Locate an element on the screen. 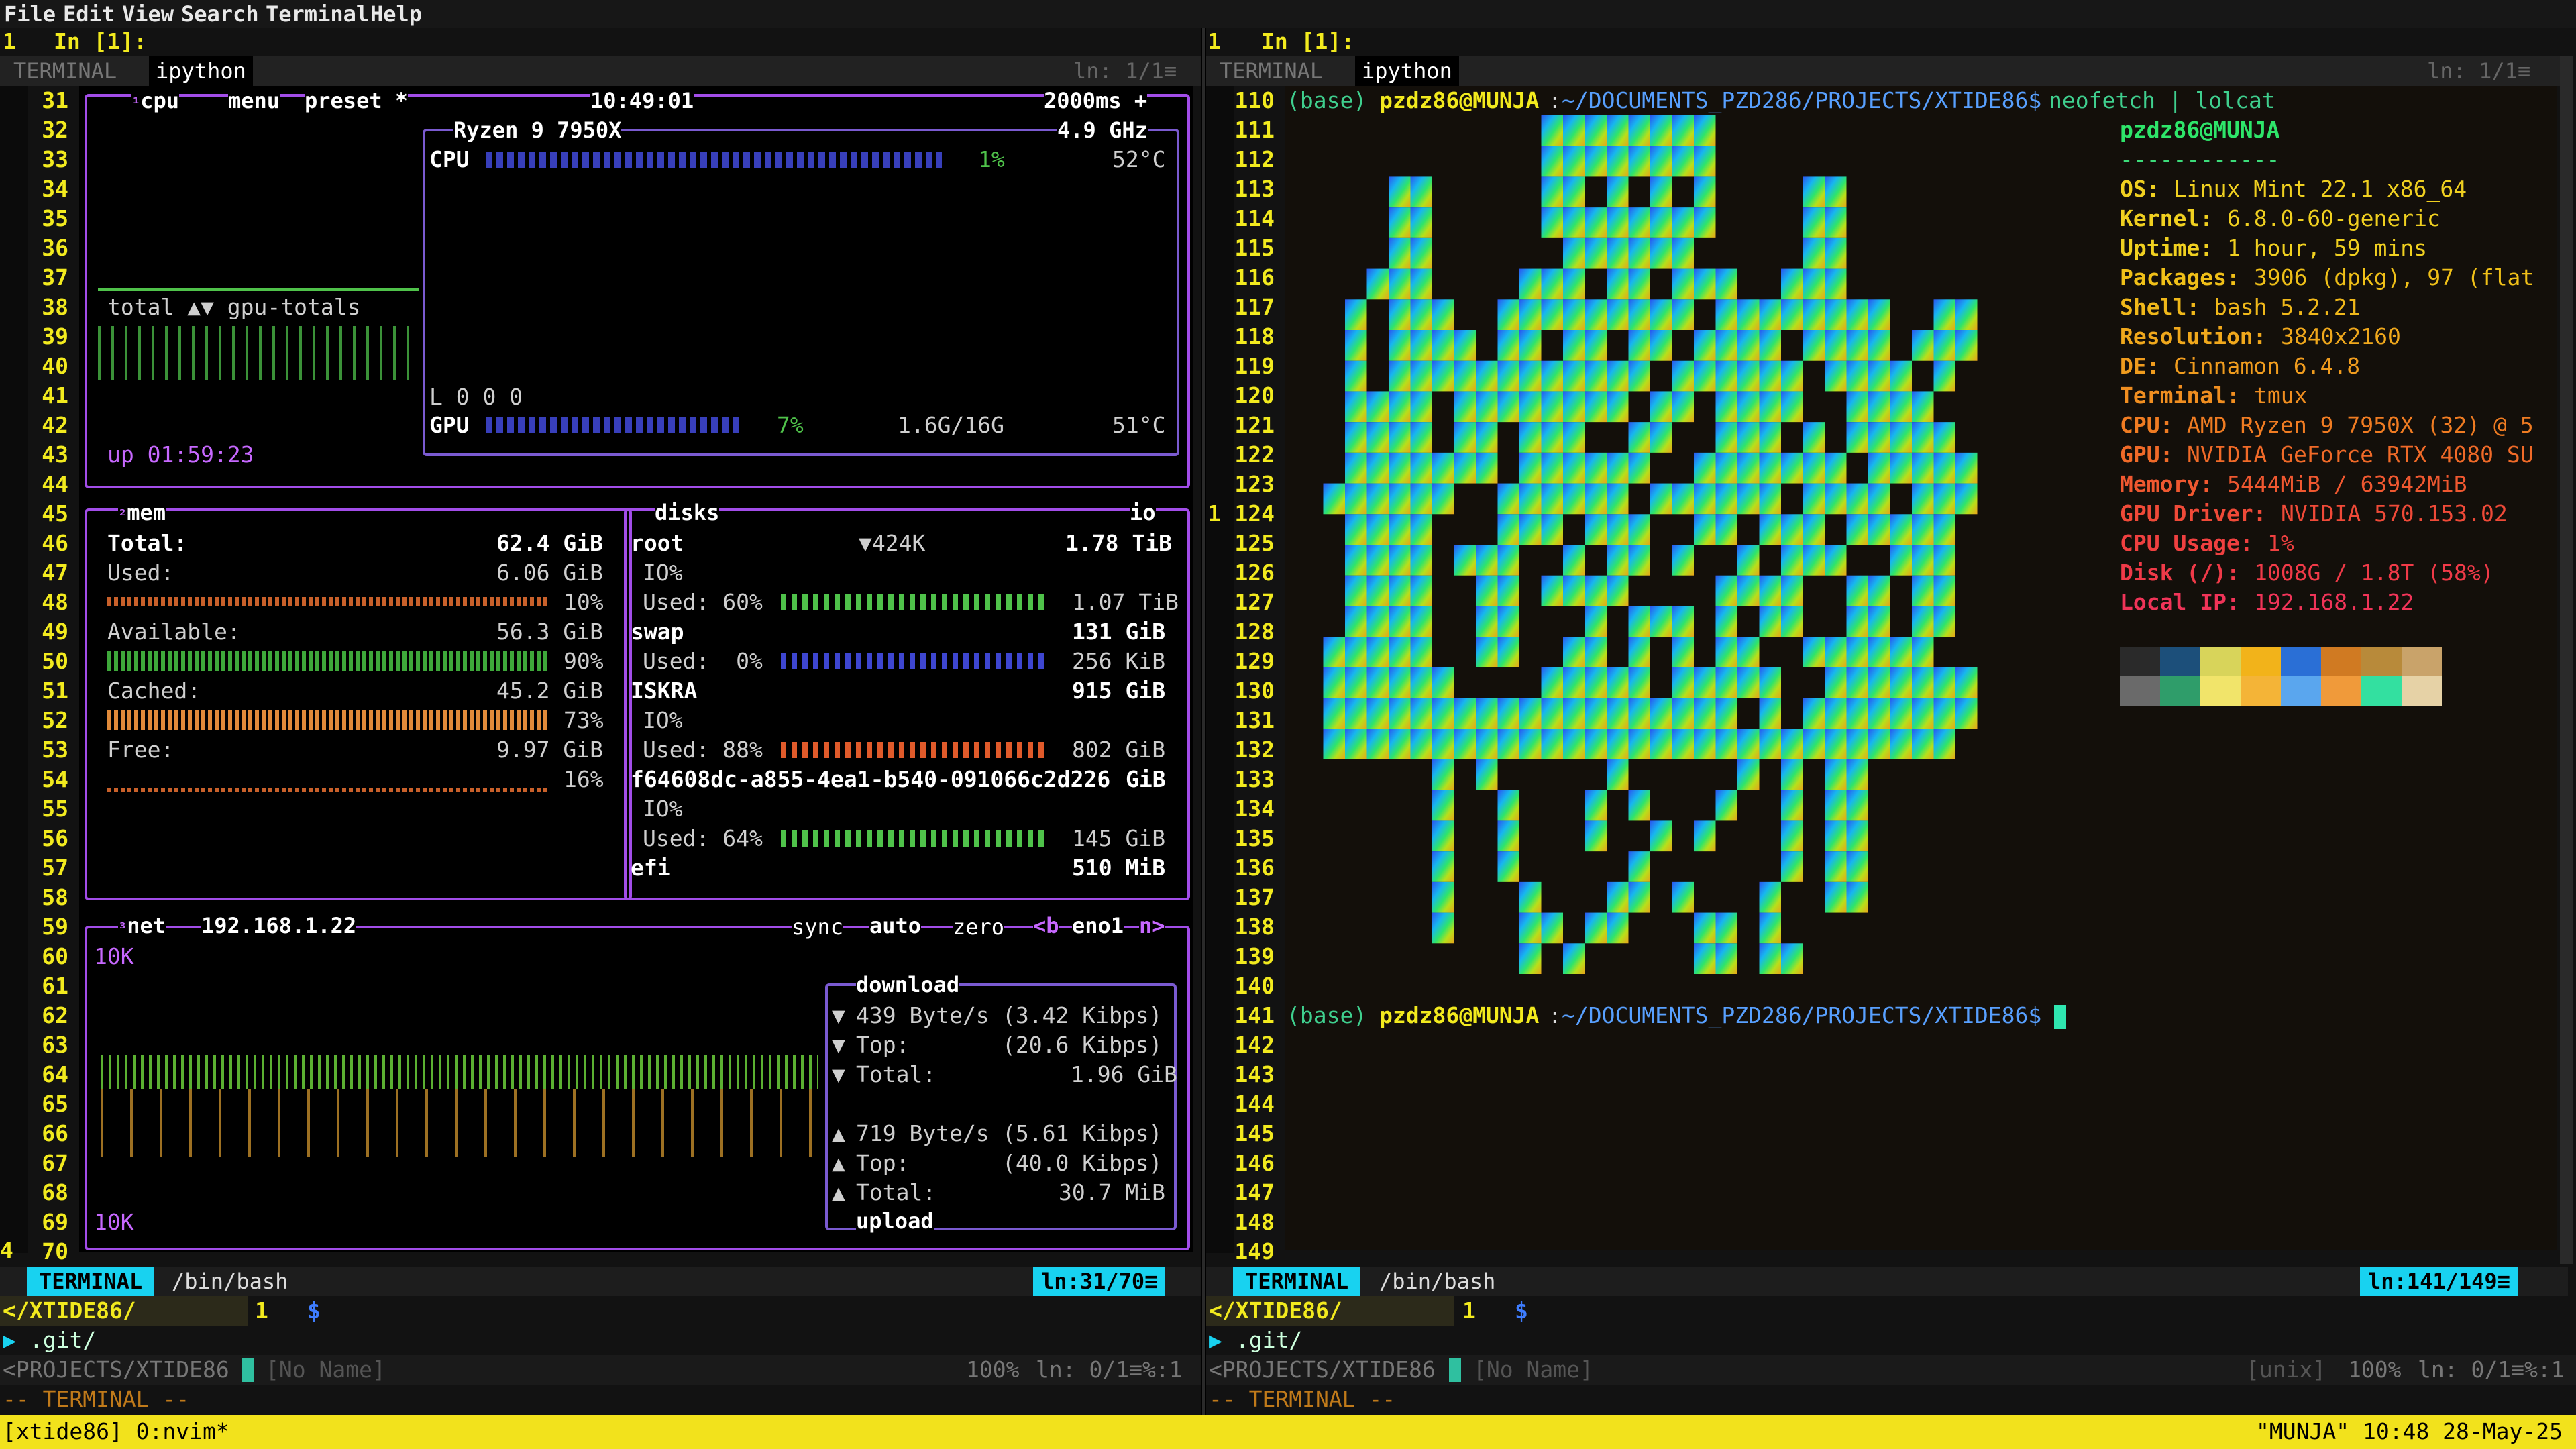  net-zero-toggle: zero is located at coordinates (979, 927).